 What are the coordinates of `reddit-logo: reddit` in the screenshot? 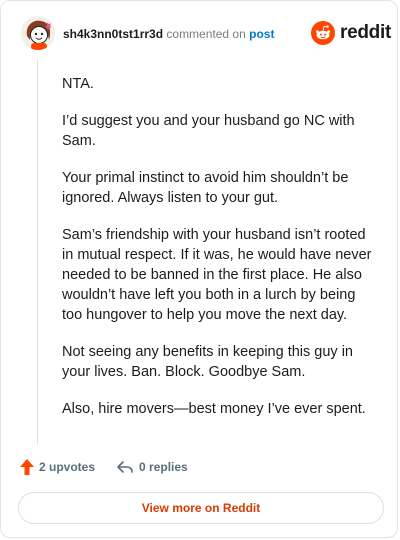 It's located at (351, 33).